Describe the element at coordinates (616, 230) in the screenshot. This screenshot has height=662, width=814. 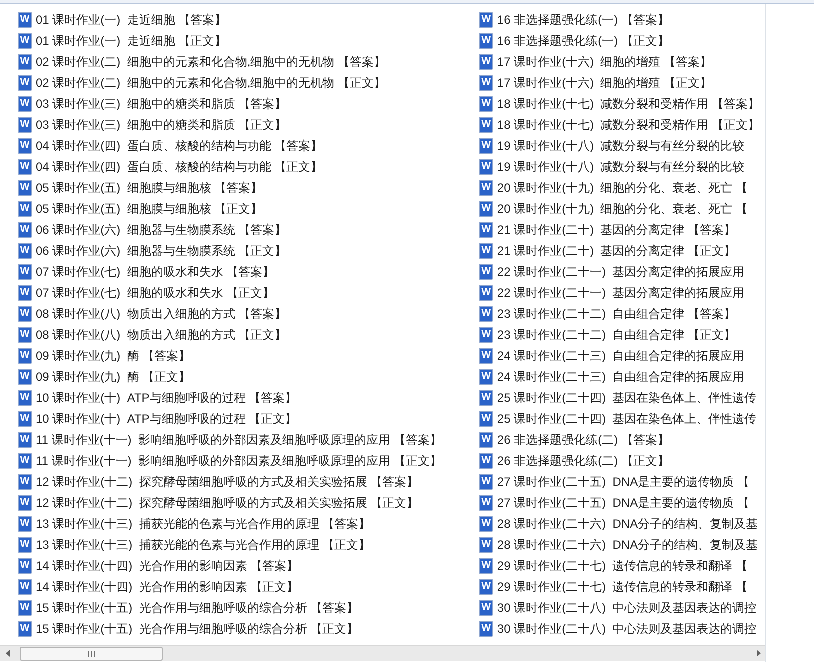
I see `file-name: 21 课时作业(二十) 基因的分离定律 【答案】` at that location.